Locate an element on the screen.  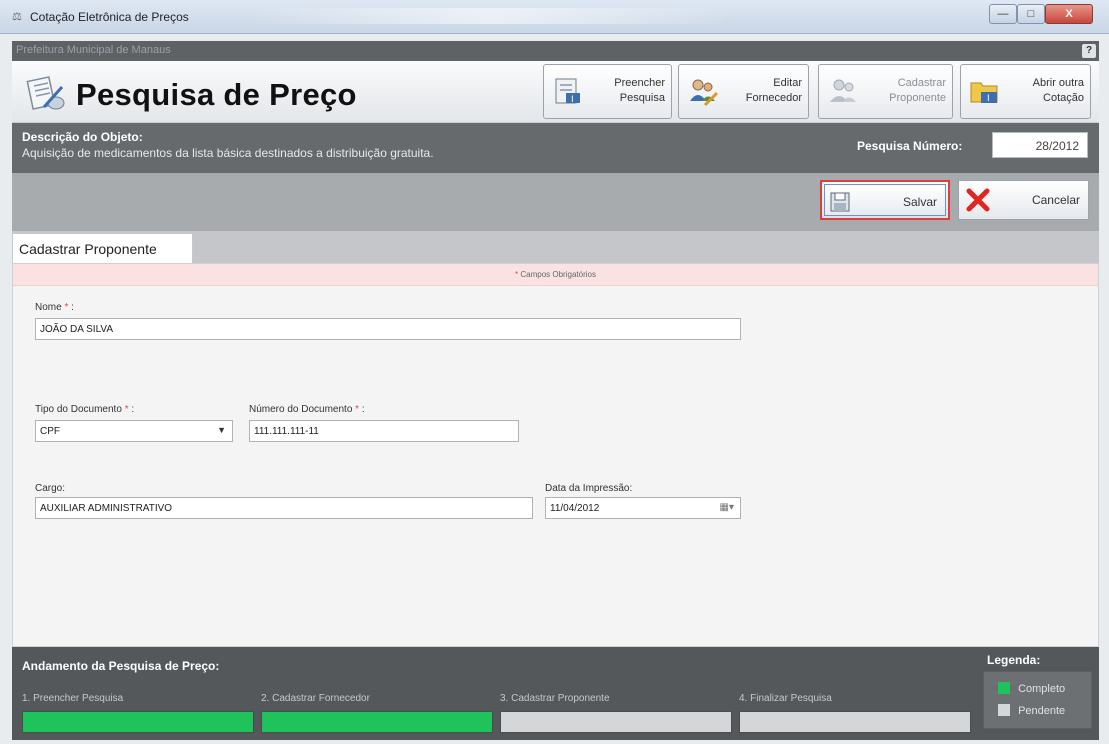
save-button: Salvar is located at coordinates (885, 200).